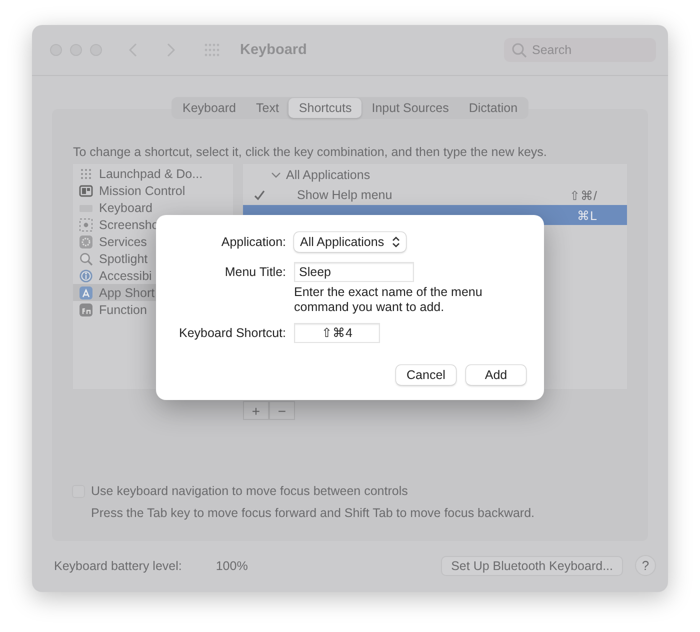 The image size is (700, 632). Describe the element at coordinates (153, 190) in the screenshot. I see `category-item: Mission Control` at that location.